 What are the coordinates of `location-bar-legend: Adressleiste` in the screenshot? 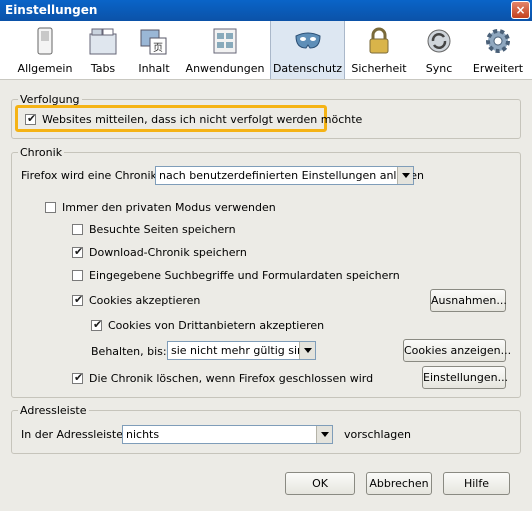 It's located at (53, 410).